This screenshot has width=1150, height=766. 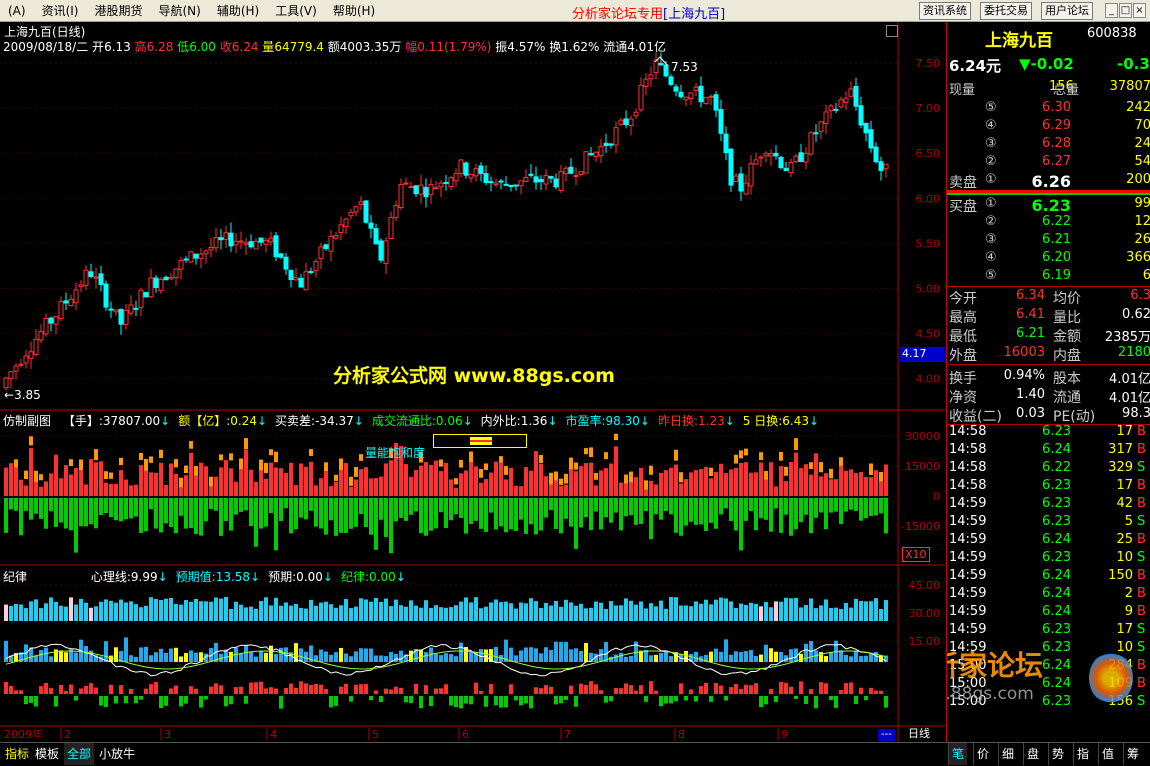 I want to click on tick-side: B, so click(x=1141, y=575).